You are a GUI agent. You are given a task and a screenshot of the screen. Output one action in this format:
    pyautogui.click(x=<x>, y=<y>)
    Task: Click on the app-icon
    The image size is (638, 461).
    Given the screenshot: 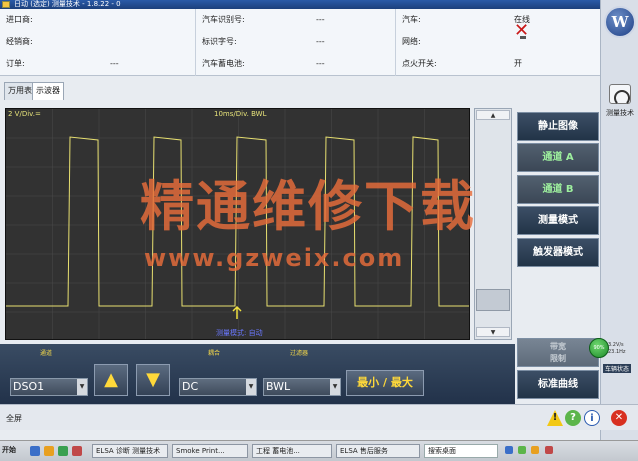 What is the action you would take?
    pyautogui.click(x=6, y=4)
    